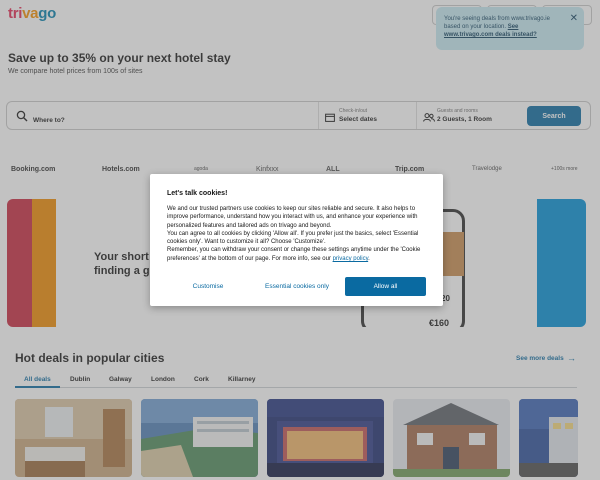  I want to click on privacy-policy-link: privacy policy, so click(351, 259).